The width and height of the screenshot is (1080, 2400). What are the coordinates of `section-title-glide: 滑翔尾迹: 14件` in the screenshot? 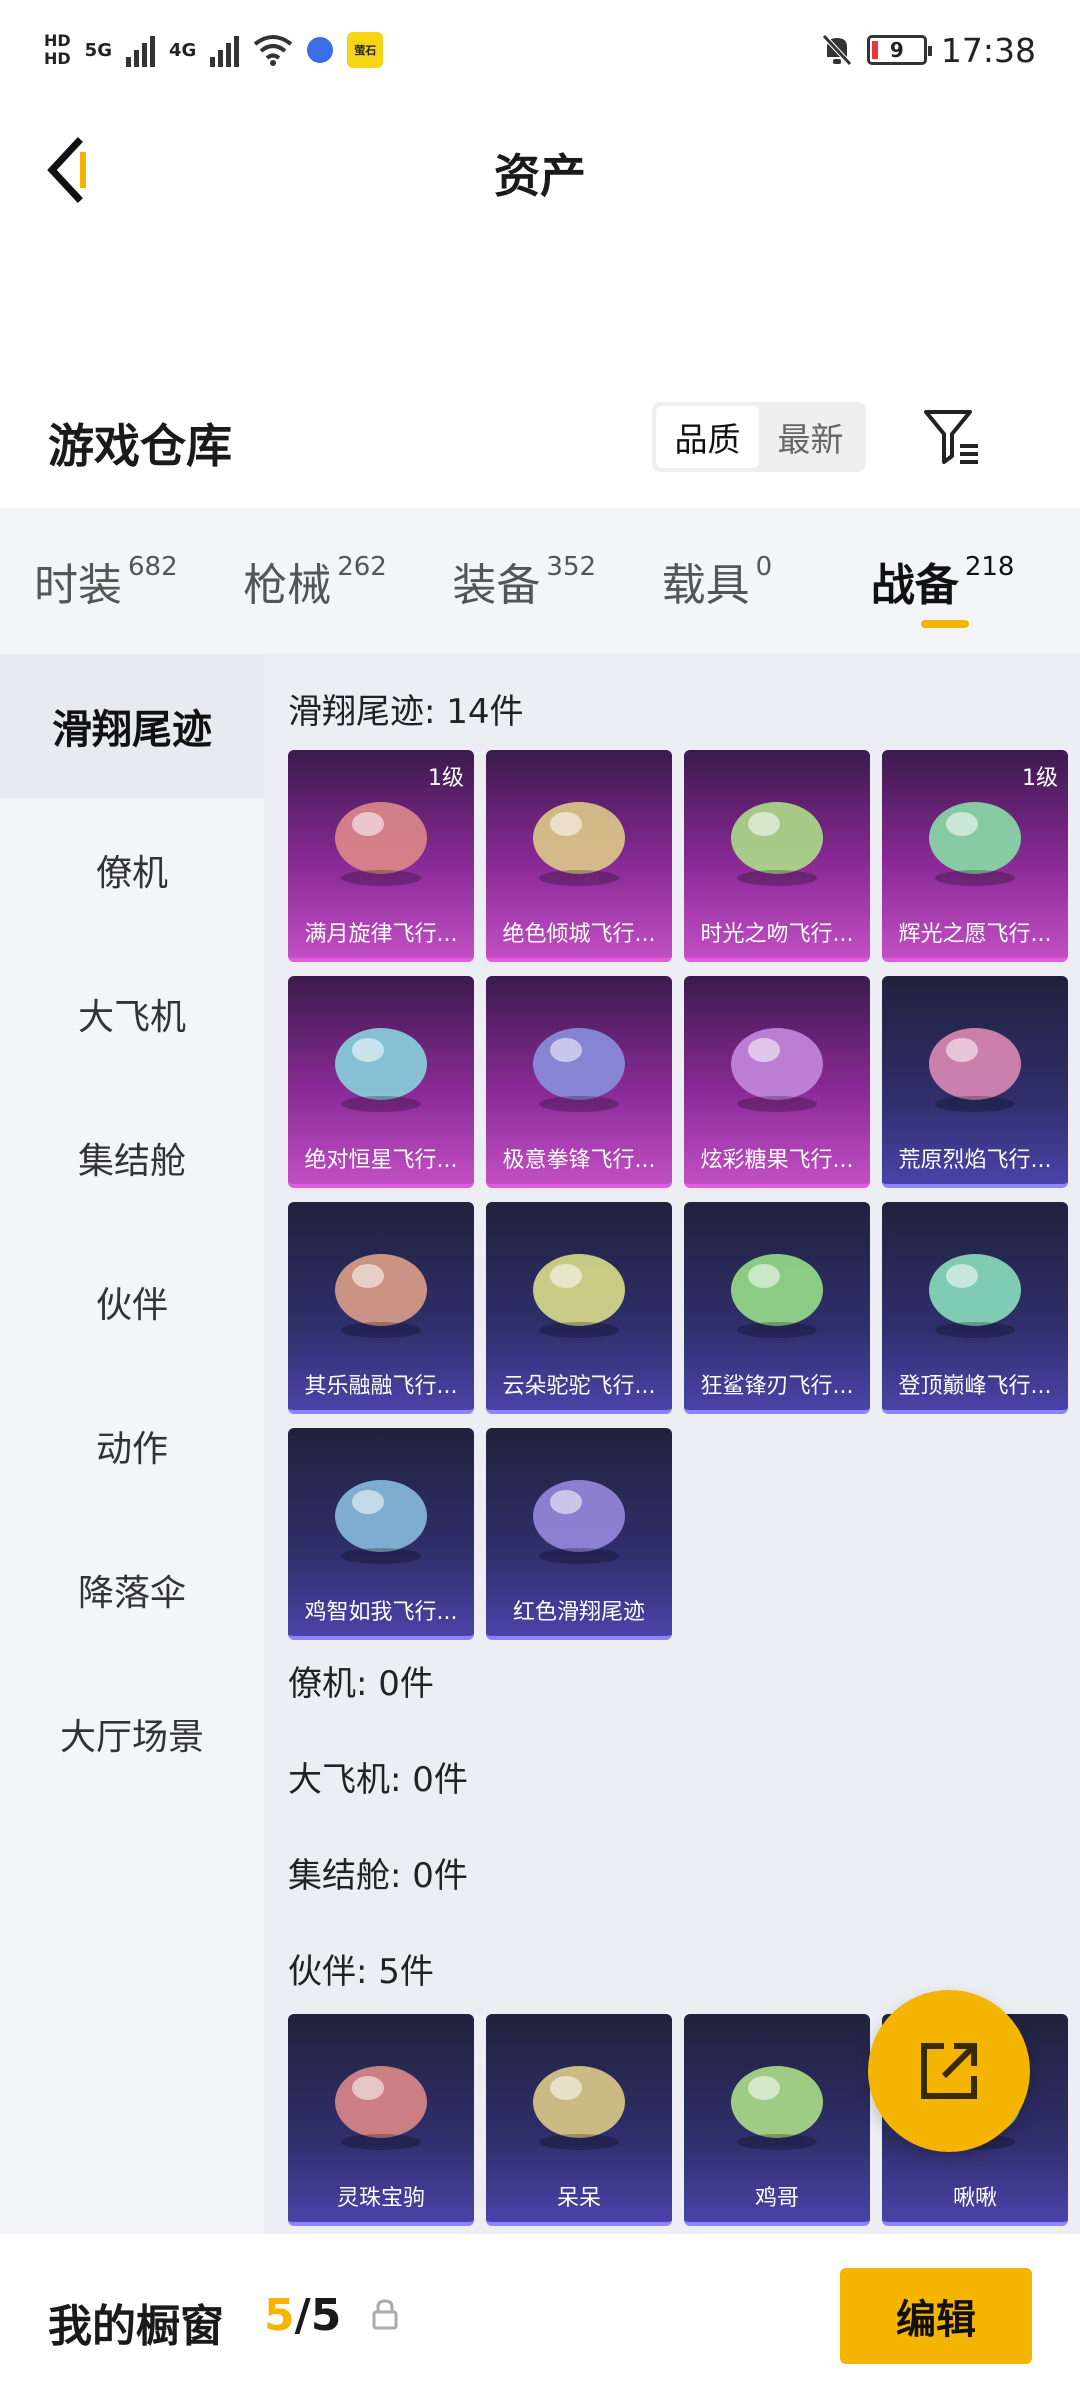 It's located at (406, 712).